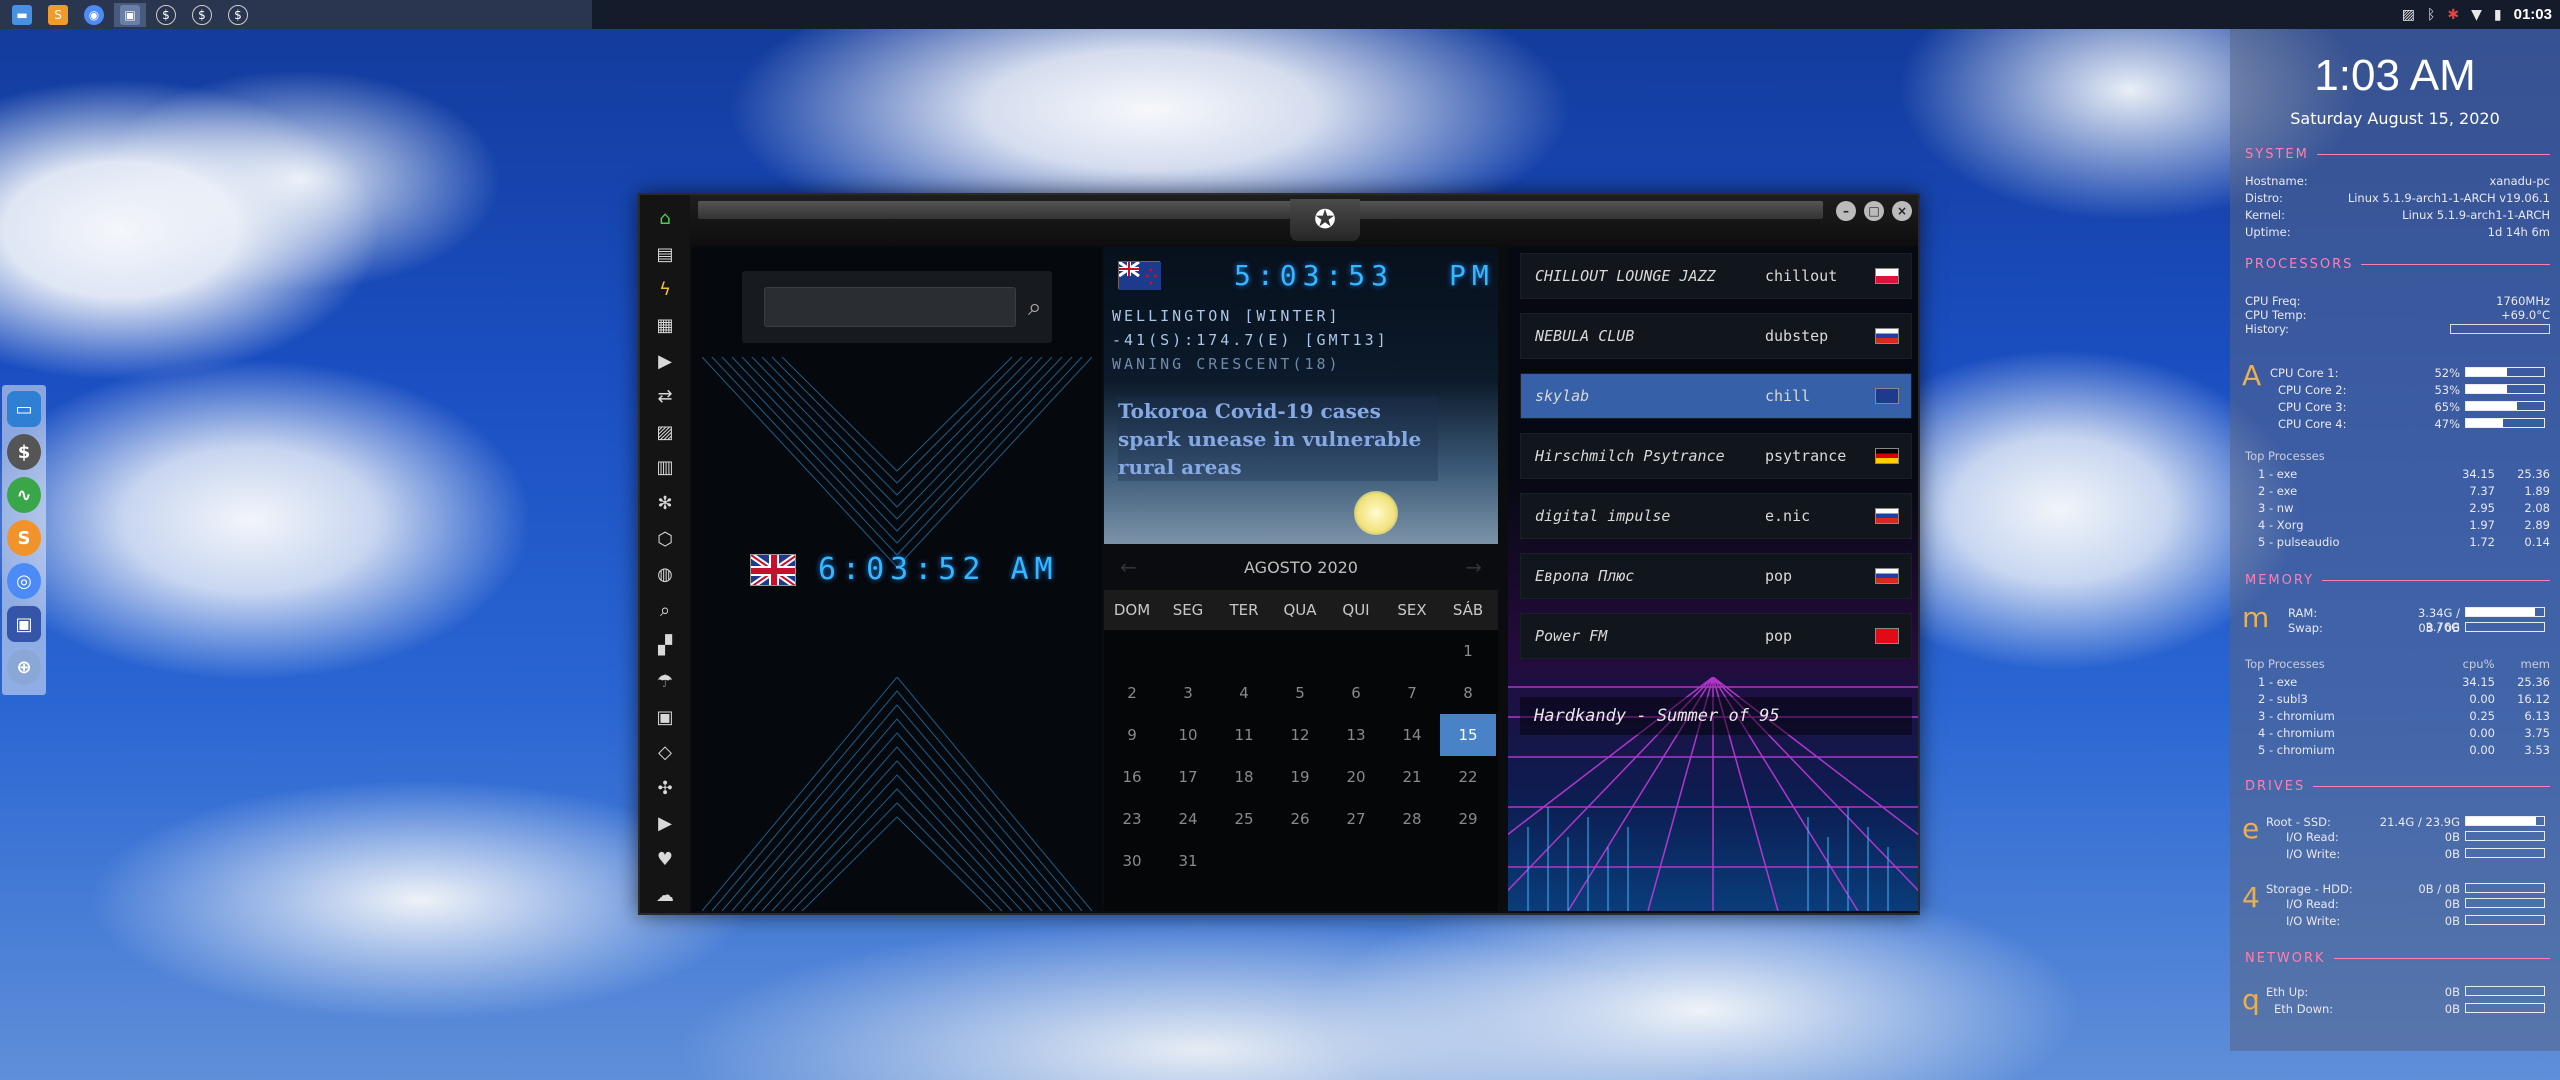 The image size is (2560, 1080). Describe the element at coordinates (1132, 777) in the screenshot. I see `calendar-day: 16` at that location.